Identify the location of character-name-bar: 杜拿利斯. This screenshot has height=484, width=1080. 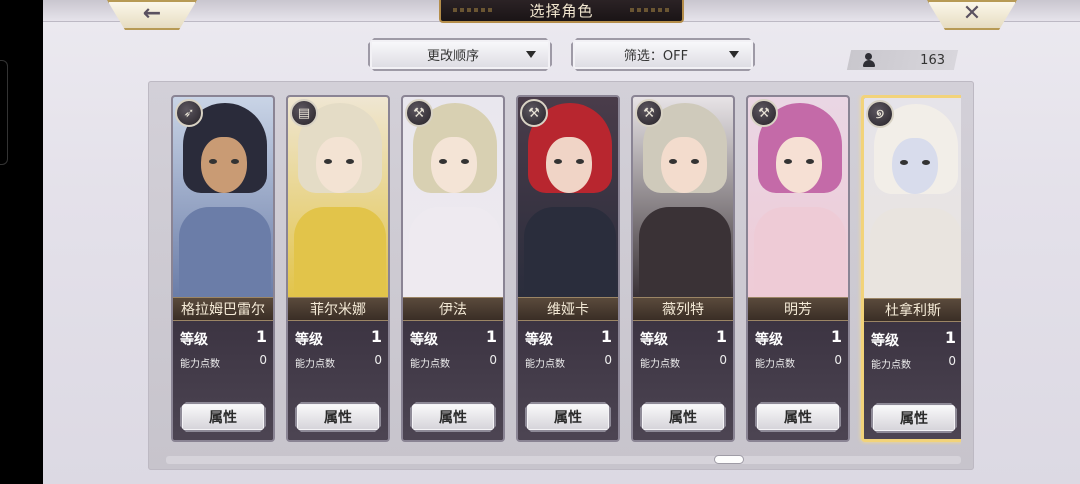
(912, 310).